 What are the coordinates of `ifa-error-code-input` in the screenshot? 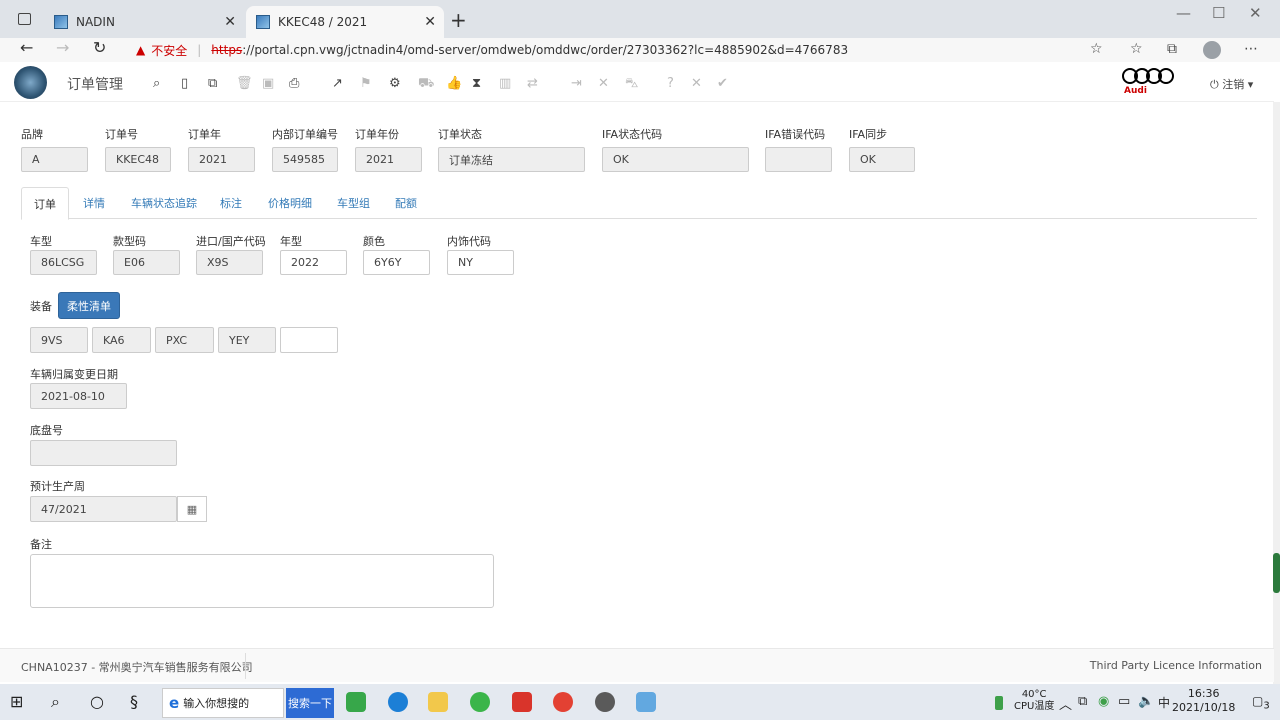 It's located at (798, 159).